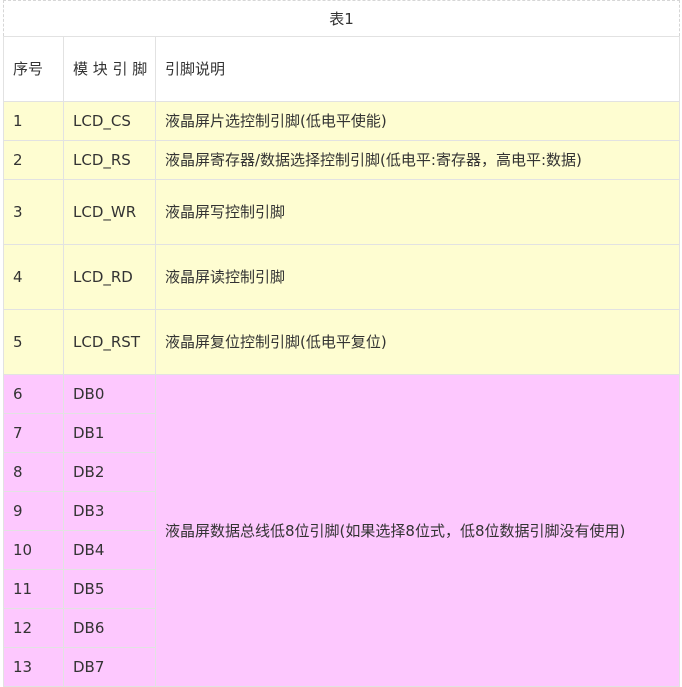  Describe the element at coordinates (33, 121) in the screenshot. I see `row-index: 1` at that location.